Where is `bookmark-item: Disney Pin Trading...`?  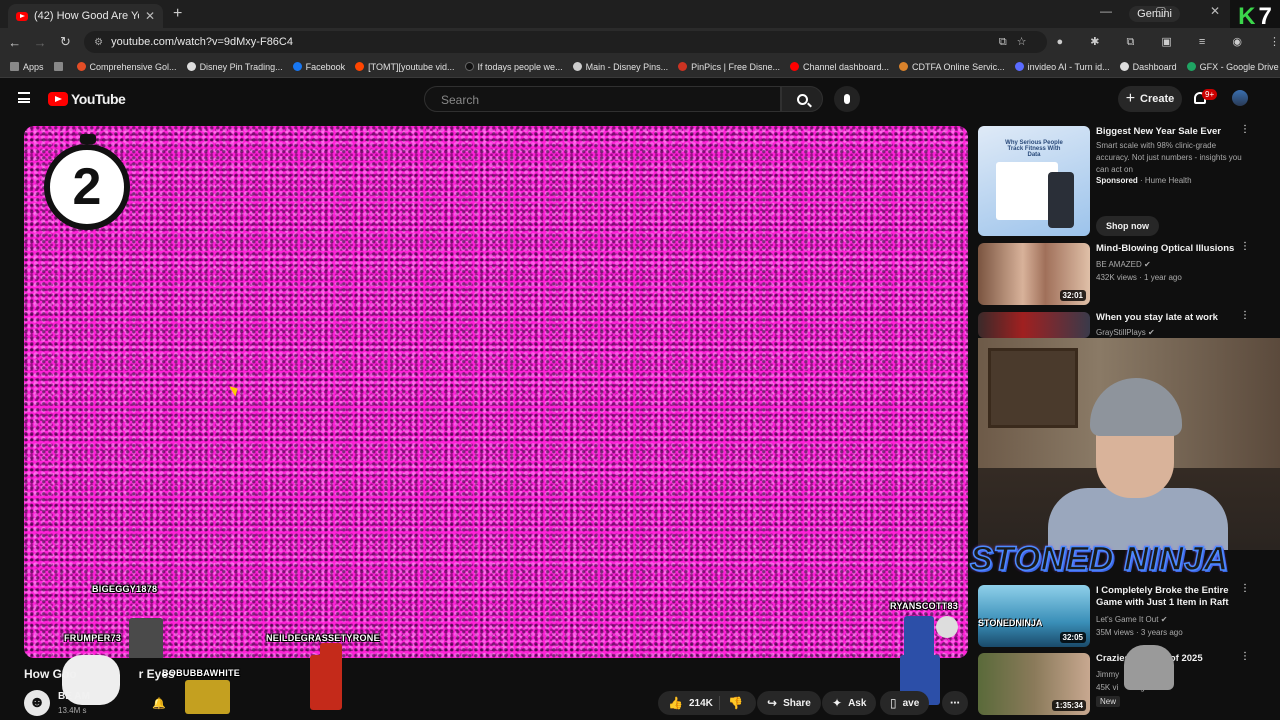 bookmark-item: Disney Pin Trading... is located at coordinates (234, 67).